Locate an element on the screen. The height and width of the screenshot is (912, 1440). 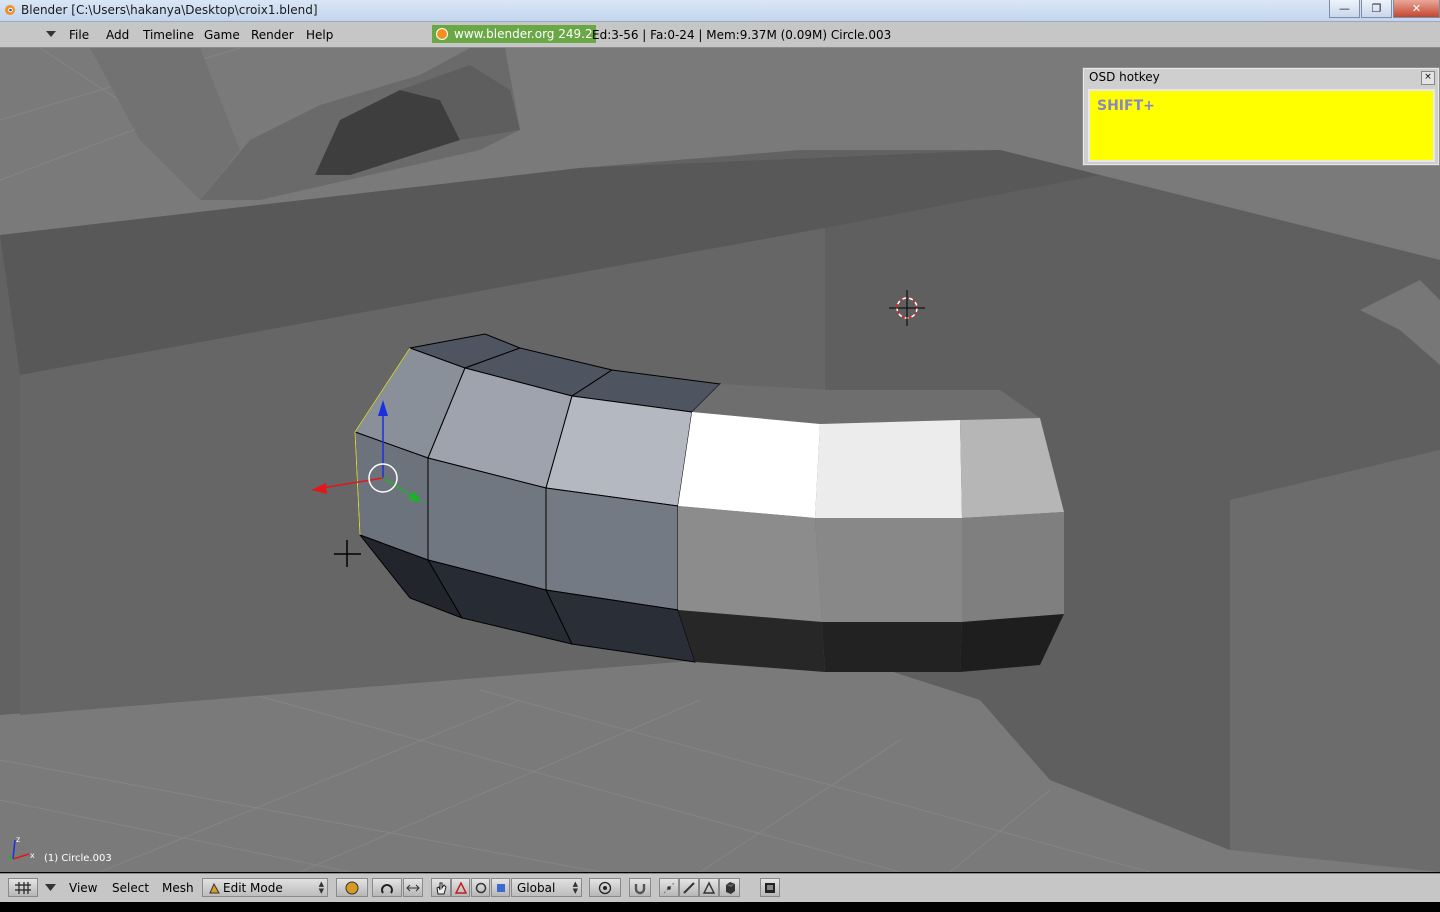
osd-hotkey-text: SHIFT+ is located at coordinates (1126, 106).